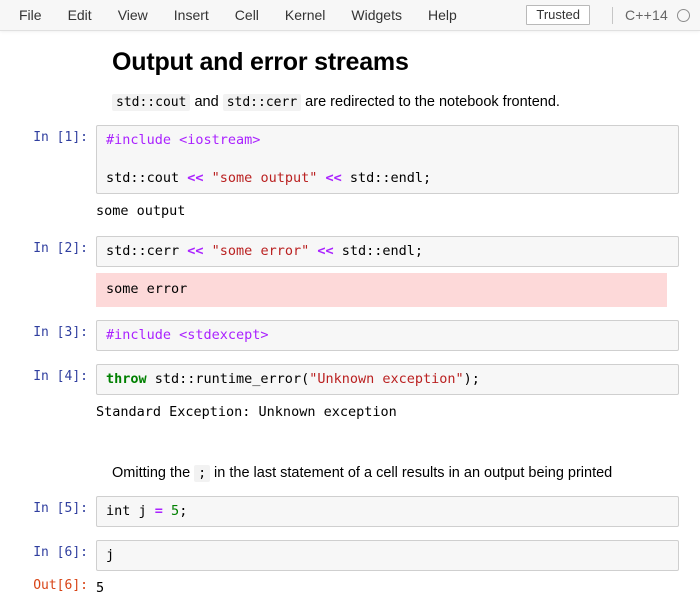 This screenshot has height=600, width=700. I want to click on menu-item-edit: Edit, so click(80, 15).